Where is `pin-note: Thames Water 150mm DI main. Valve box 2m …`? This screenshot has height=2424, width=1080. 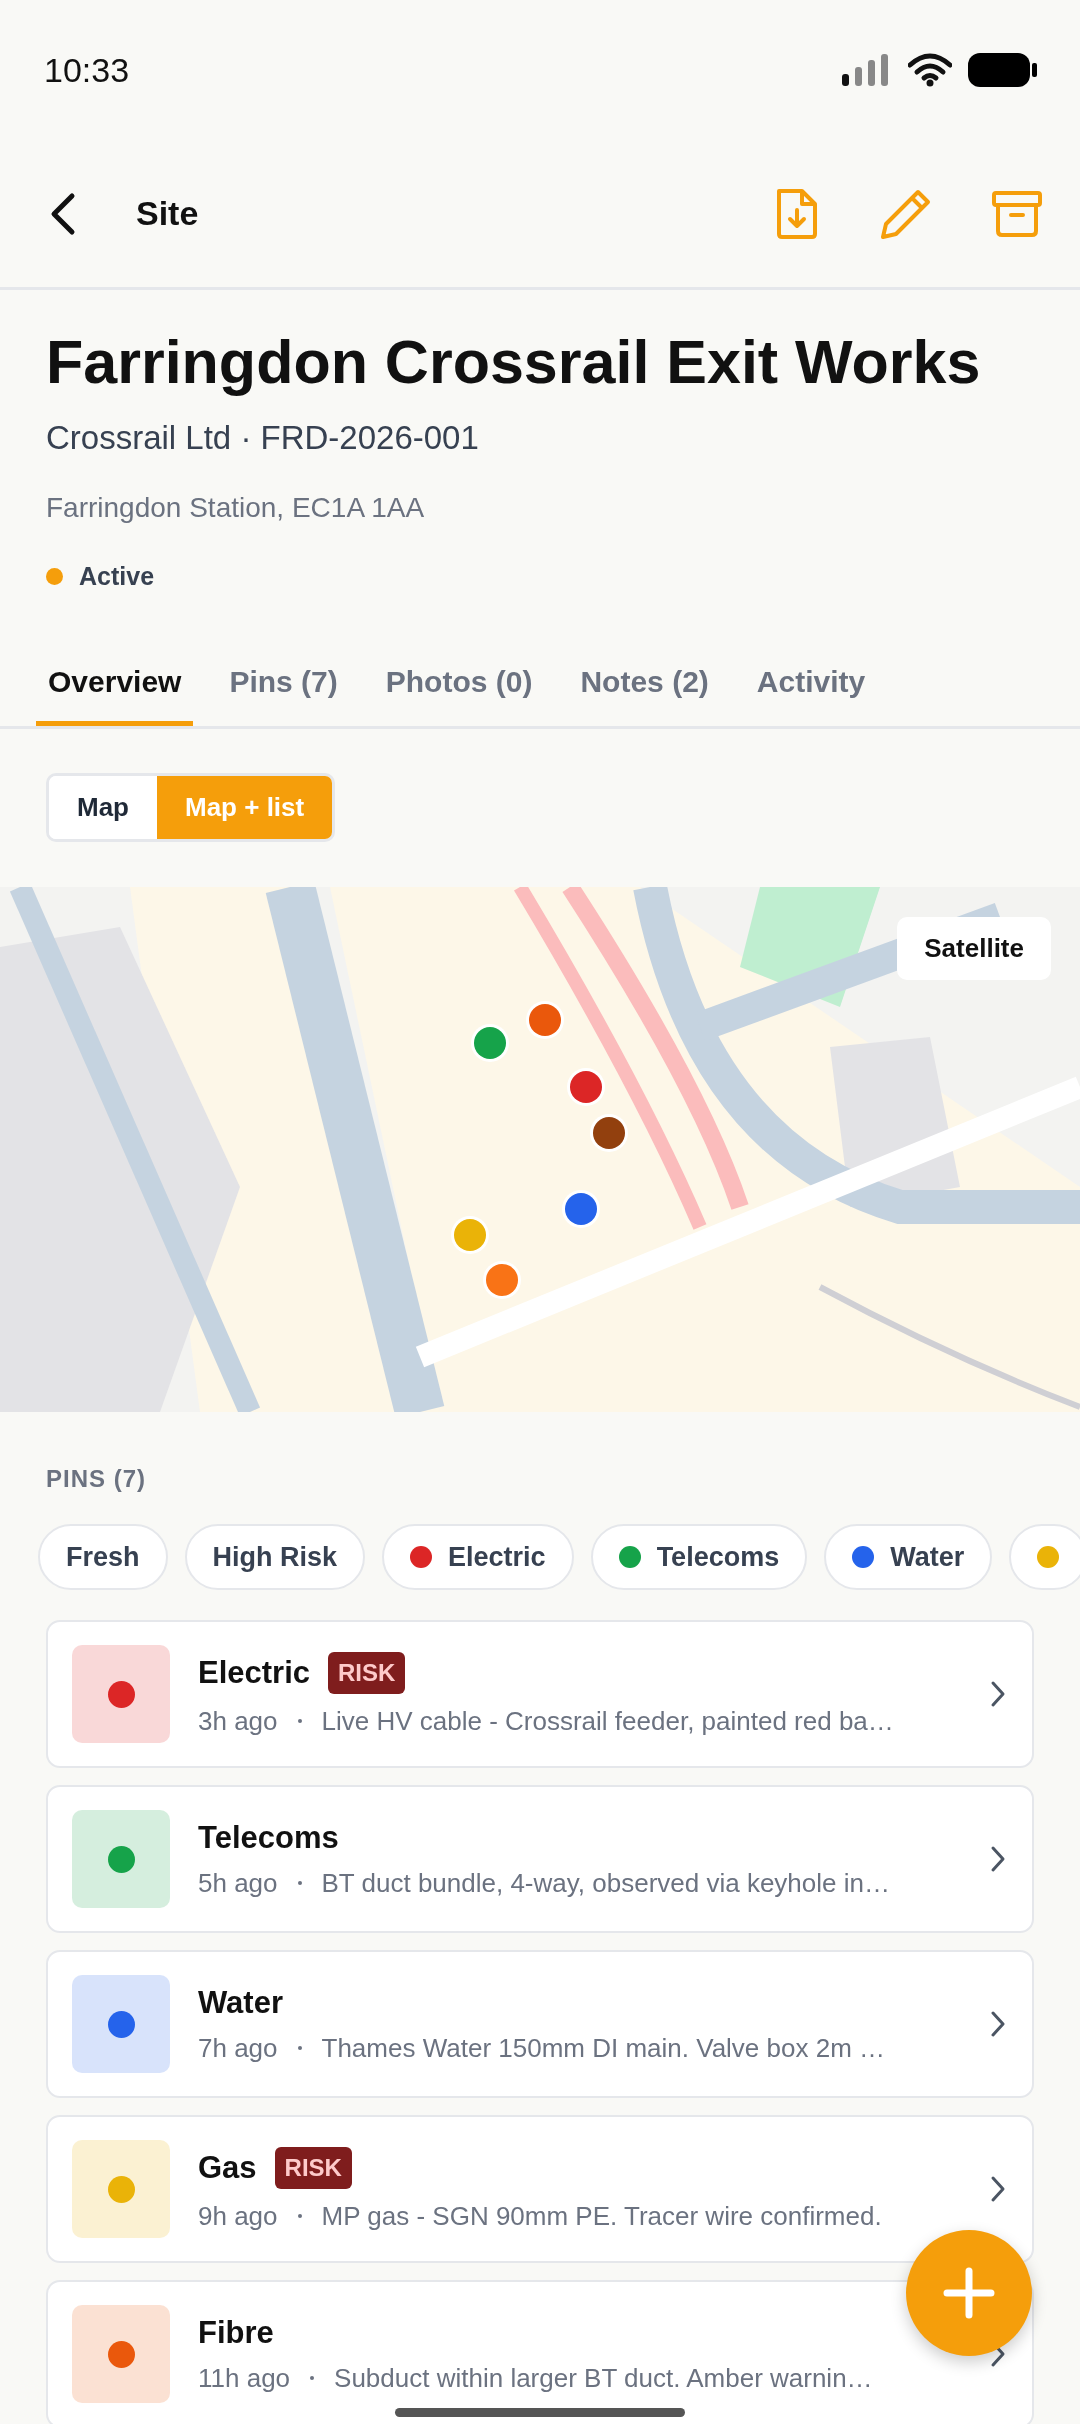 pin-note: Thames Water 150mm DI main. Valve box 2m … is located at coordinates (603, 2048).